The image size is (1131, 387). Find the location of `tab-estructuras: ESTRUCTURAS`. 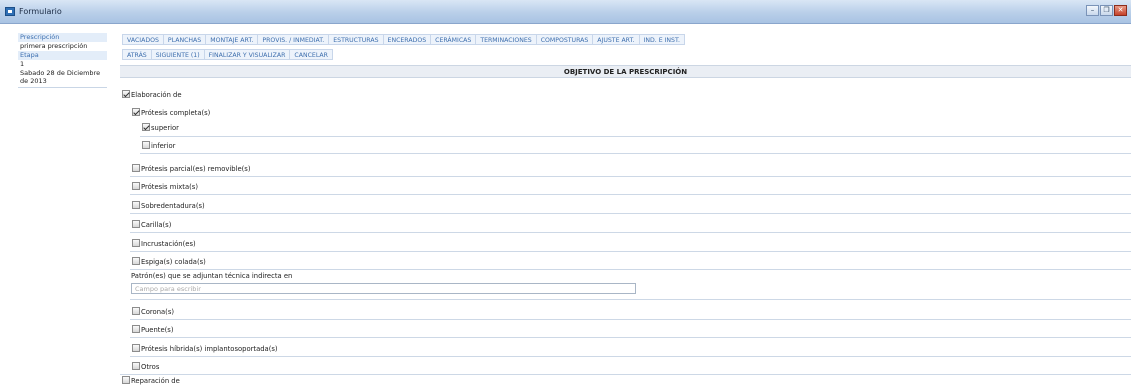

tab-estructuras: ESTRUCTURAS is located at coordinates (356, 39).